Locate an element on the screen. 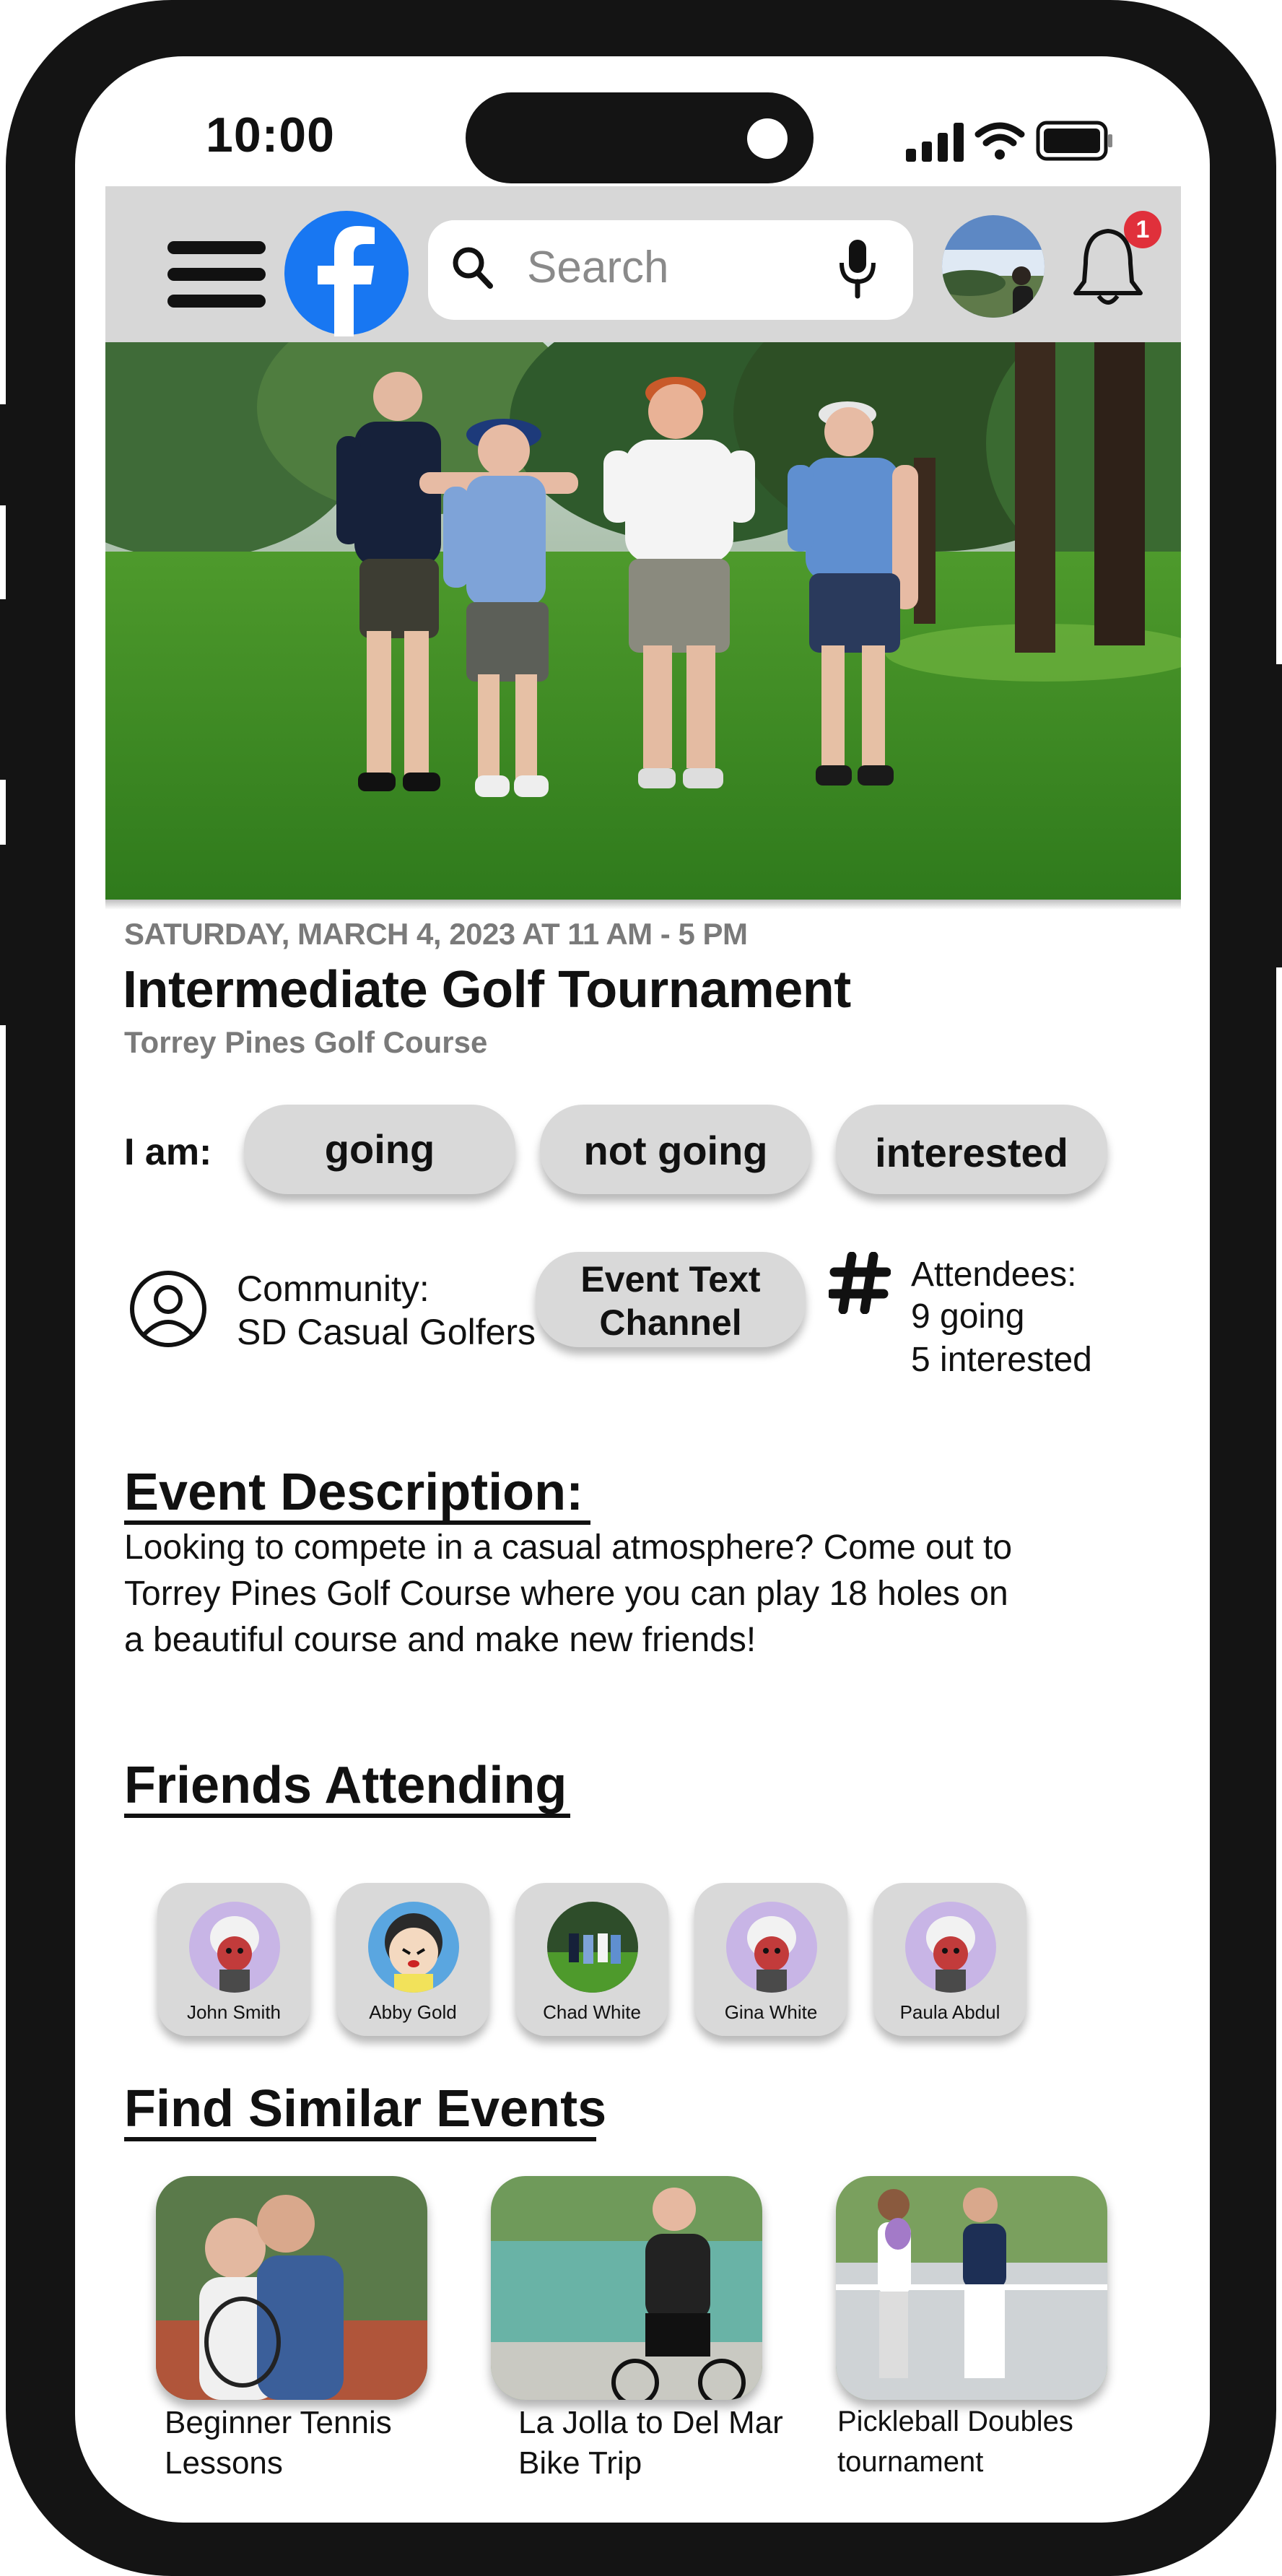 This screenshot has height=2576, width=1282. wifi-icon is located at coordinates (999, 141).